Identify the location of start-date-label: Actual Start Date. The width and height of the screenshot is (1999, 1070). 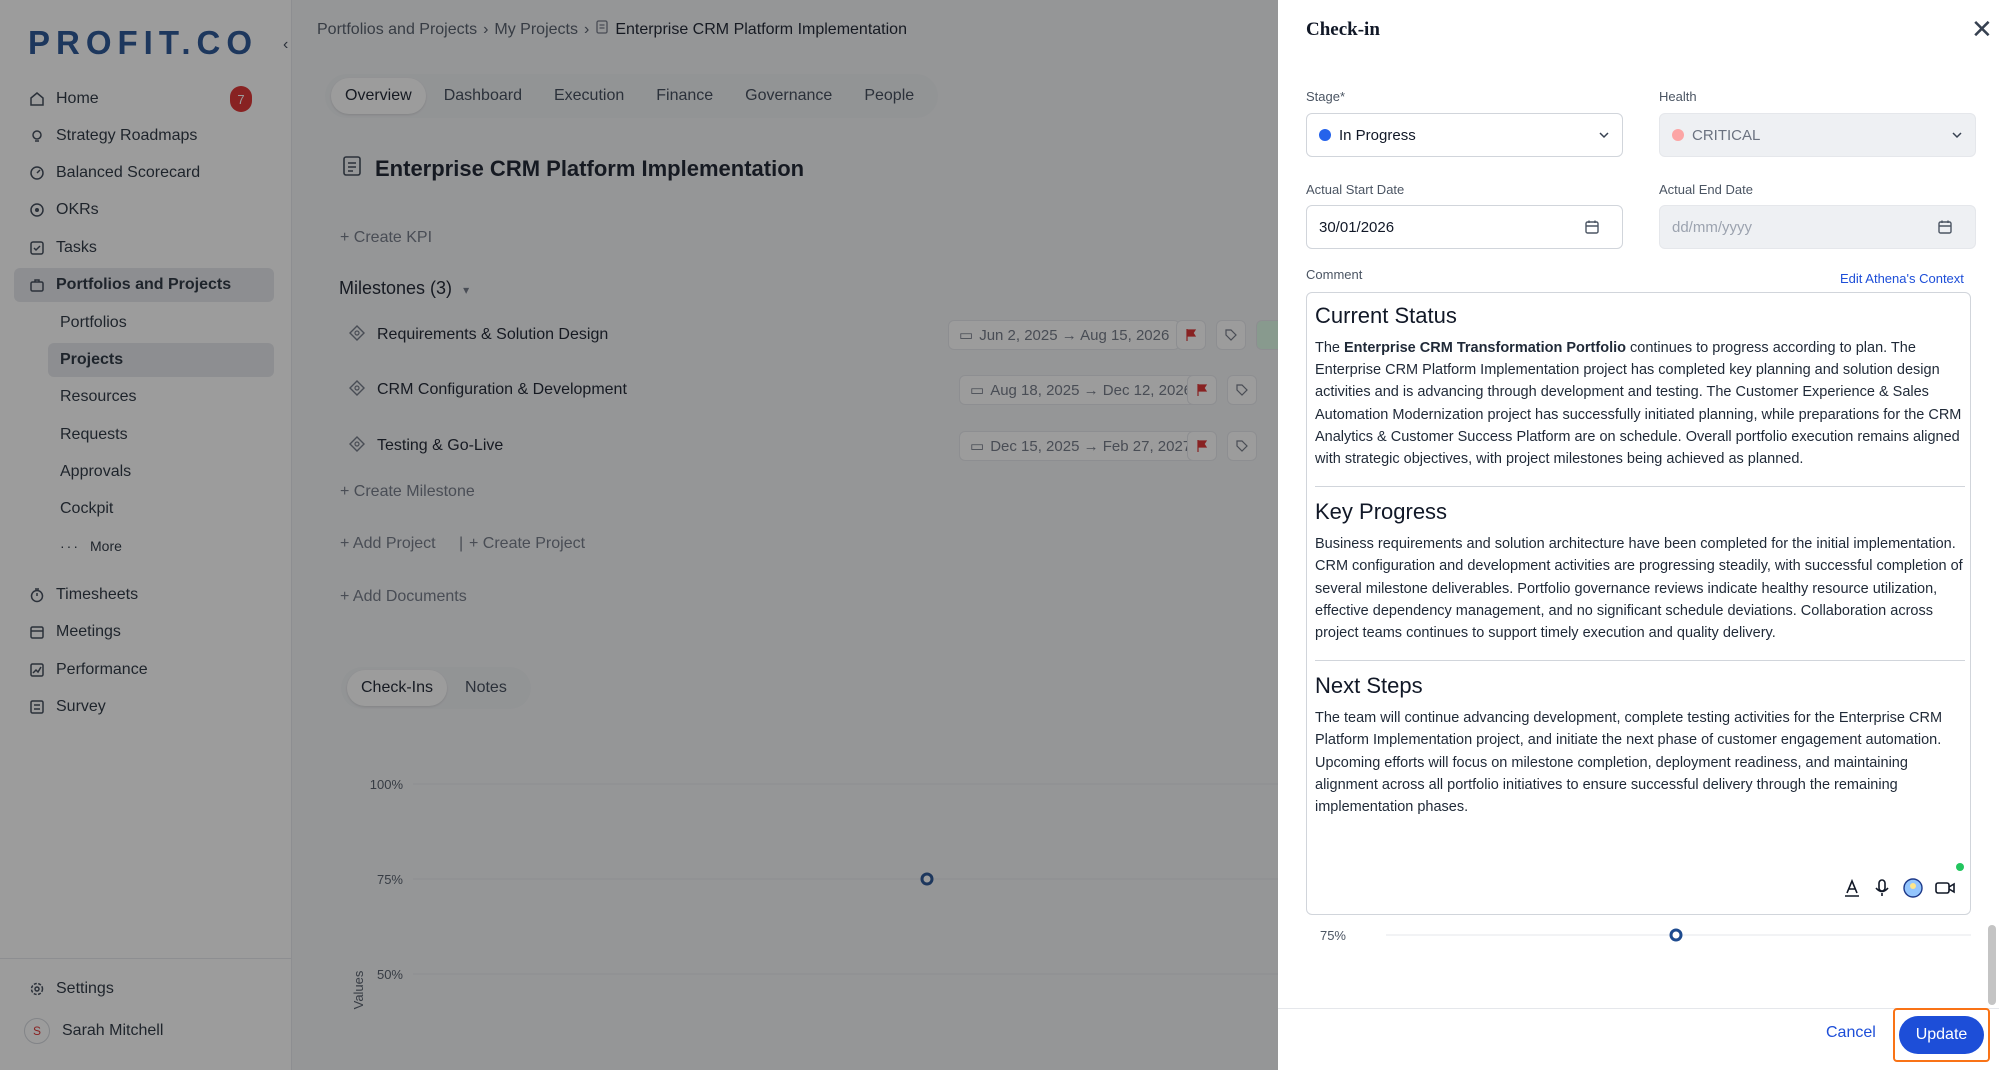
(1355, 189).